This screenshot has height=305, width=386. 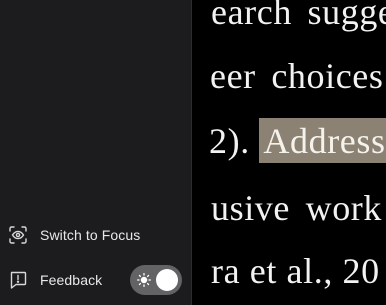 I want to click on feedback-button: Feedback, so click(x=55, y=280).